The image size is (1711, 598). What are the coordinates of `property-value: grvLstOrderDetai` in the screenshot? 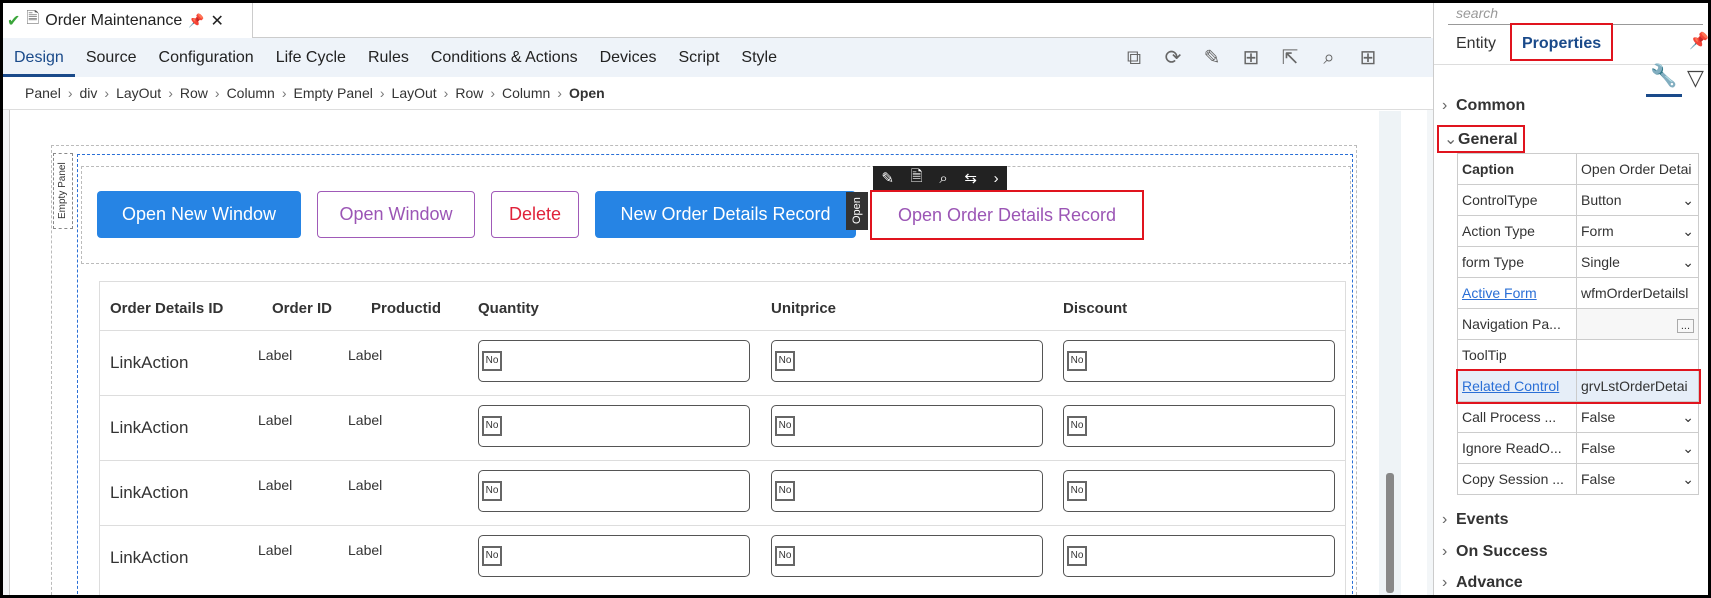 It's located at (1634, 386).